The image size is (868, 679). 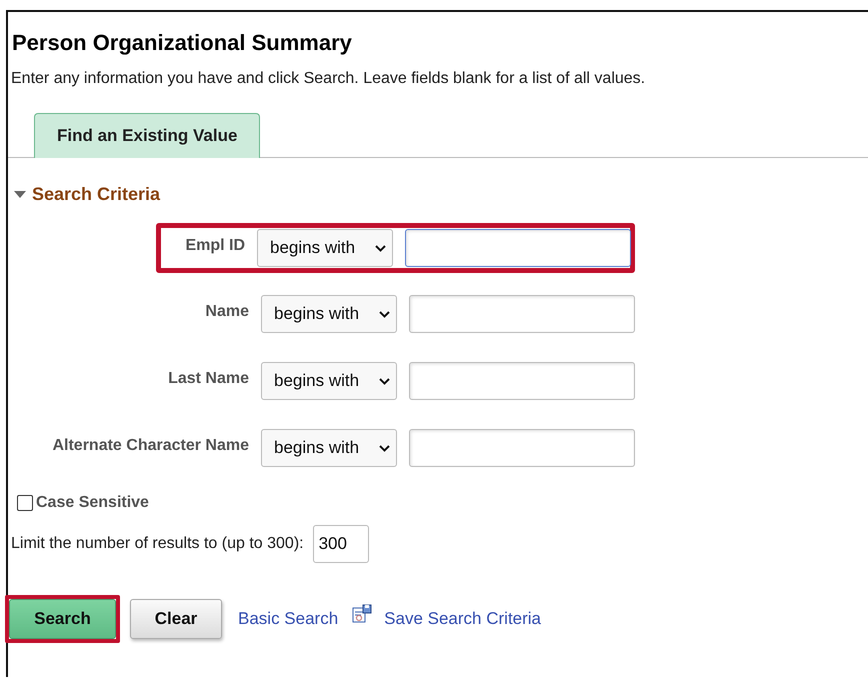 What do you see at coordinates (208, 378) in the screenshot?
I see `field-label: Last Name` at bounding box center [208, 378].